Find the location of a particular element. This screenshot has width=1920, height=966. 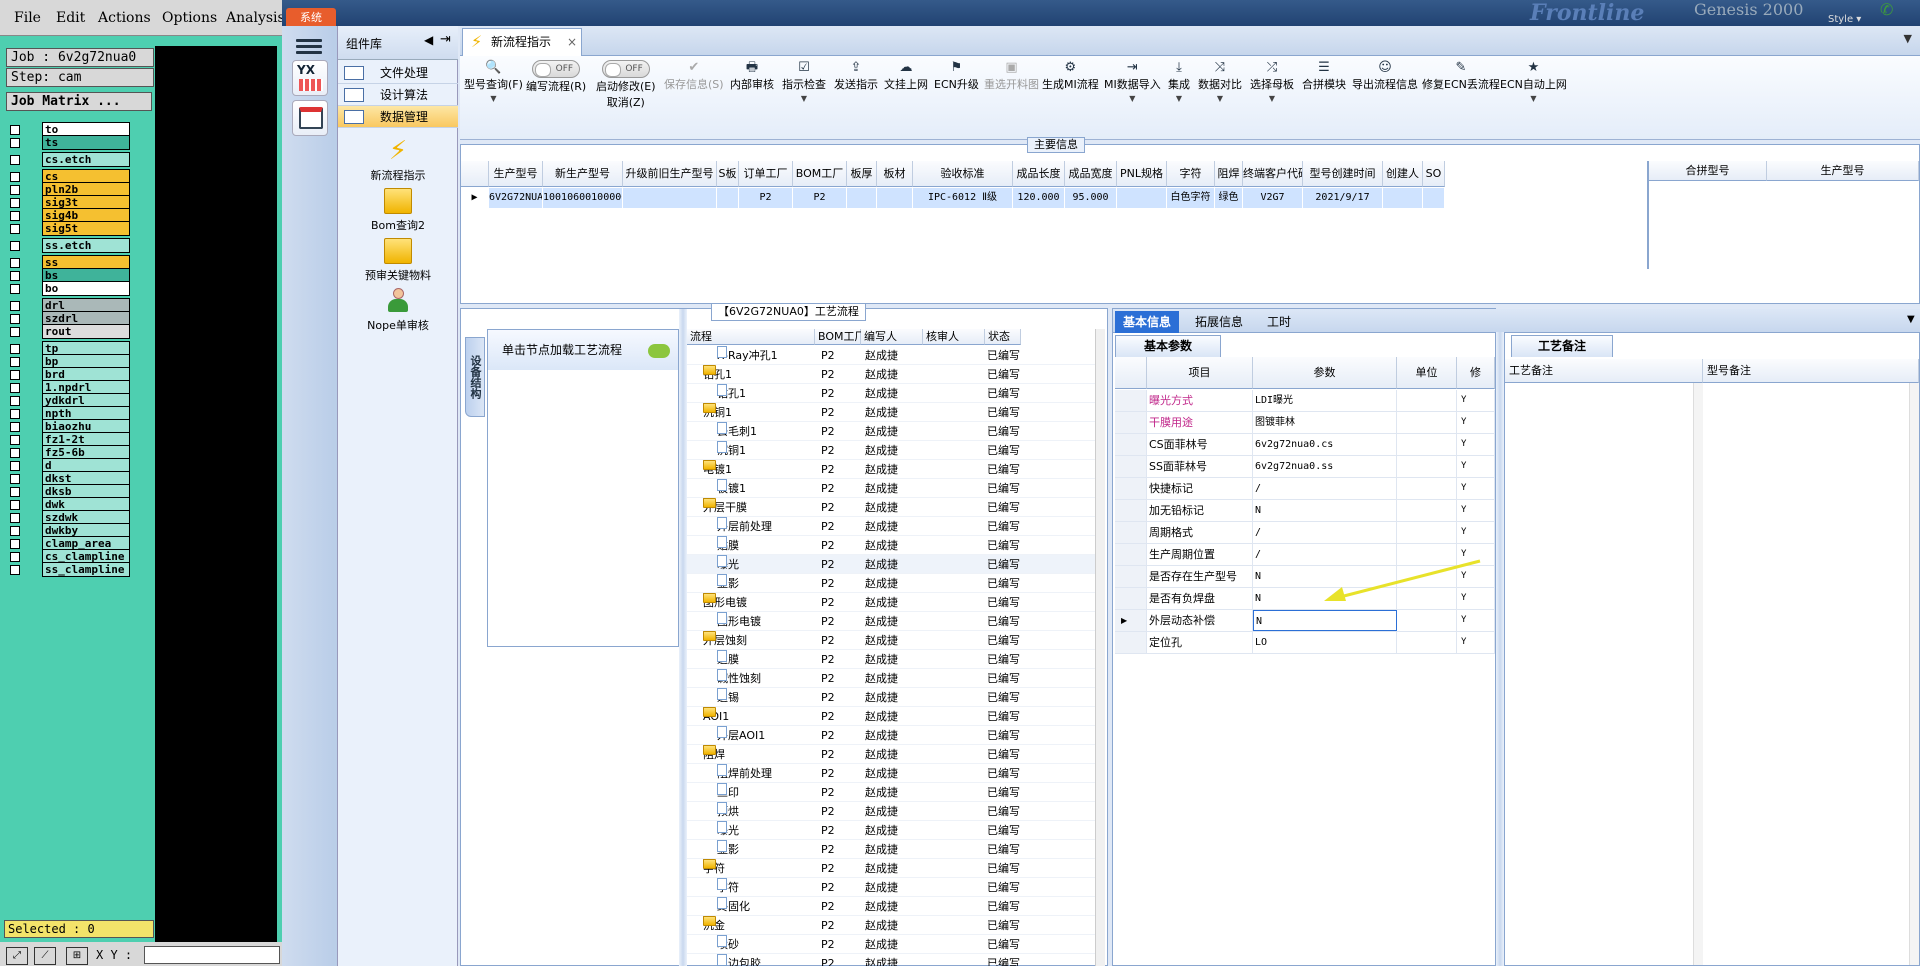

tree-row: 显影 P2 赵成捷 已编写 is located at coordinates (892, 583).